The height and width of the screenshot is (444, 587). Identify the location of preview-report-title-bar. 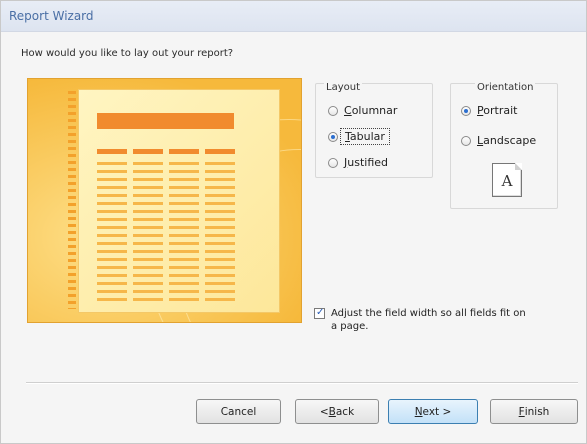
(165, 121).